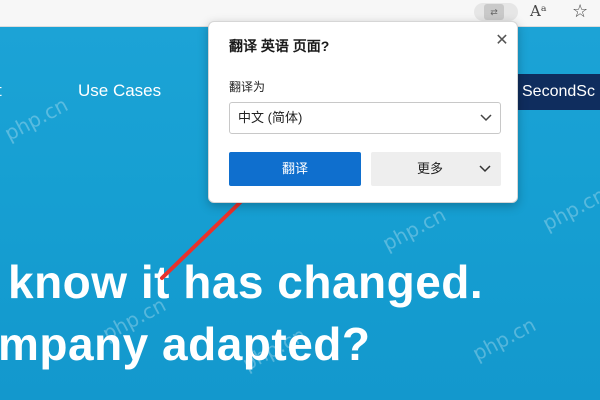  Describe the element at coordinates (246, 282) in the screenshot. I see `headline-line-1: know it has changed.` at that location.